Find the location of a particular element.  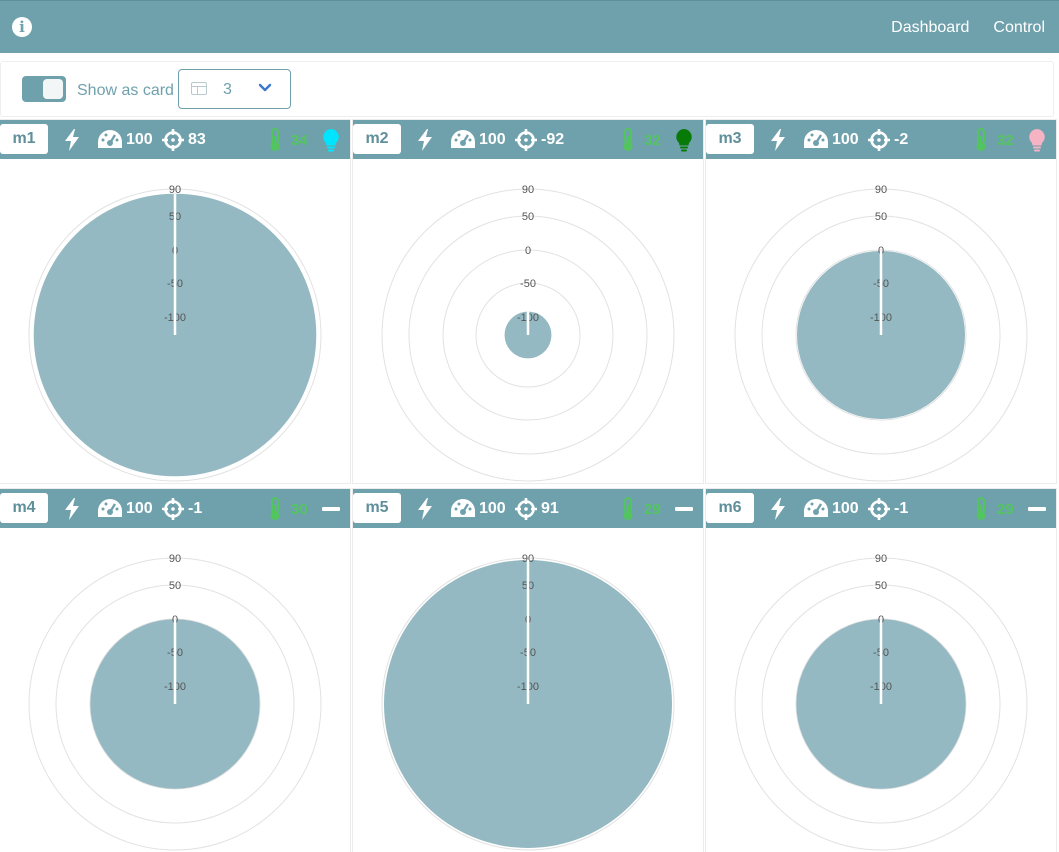

motor-name-badge: m5 is located at coordinates (377, 508).